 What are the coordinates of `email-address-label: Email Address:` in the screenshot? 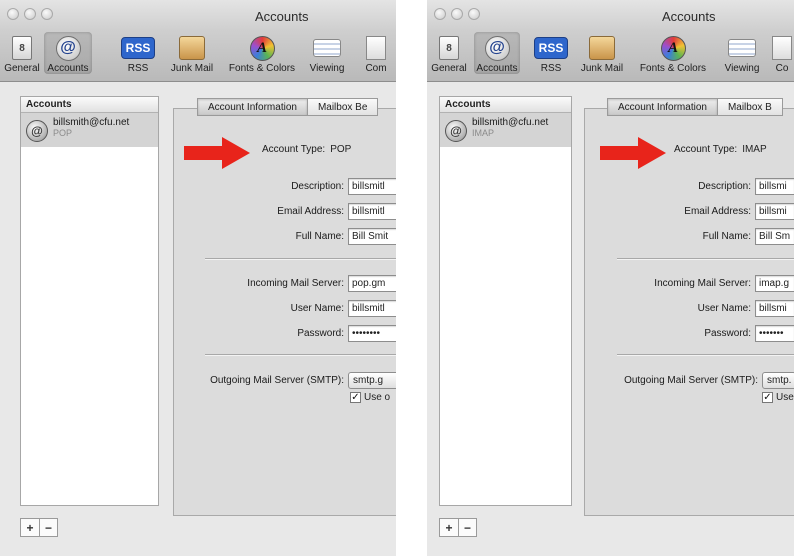 It's located at (310, 211).